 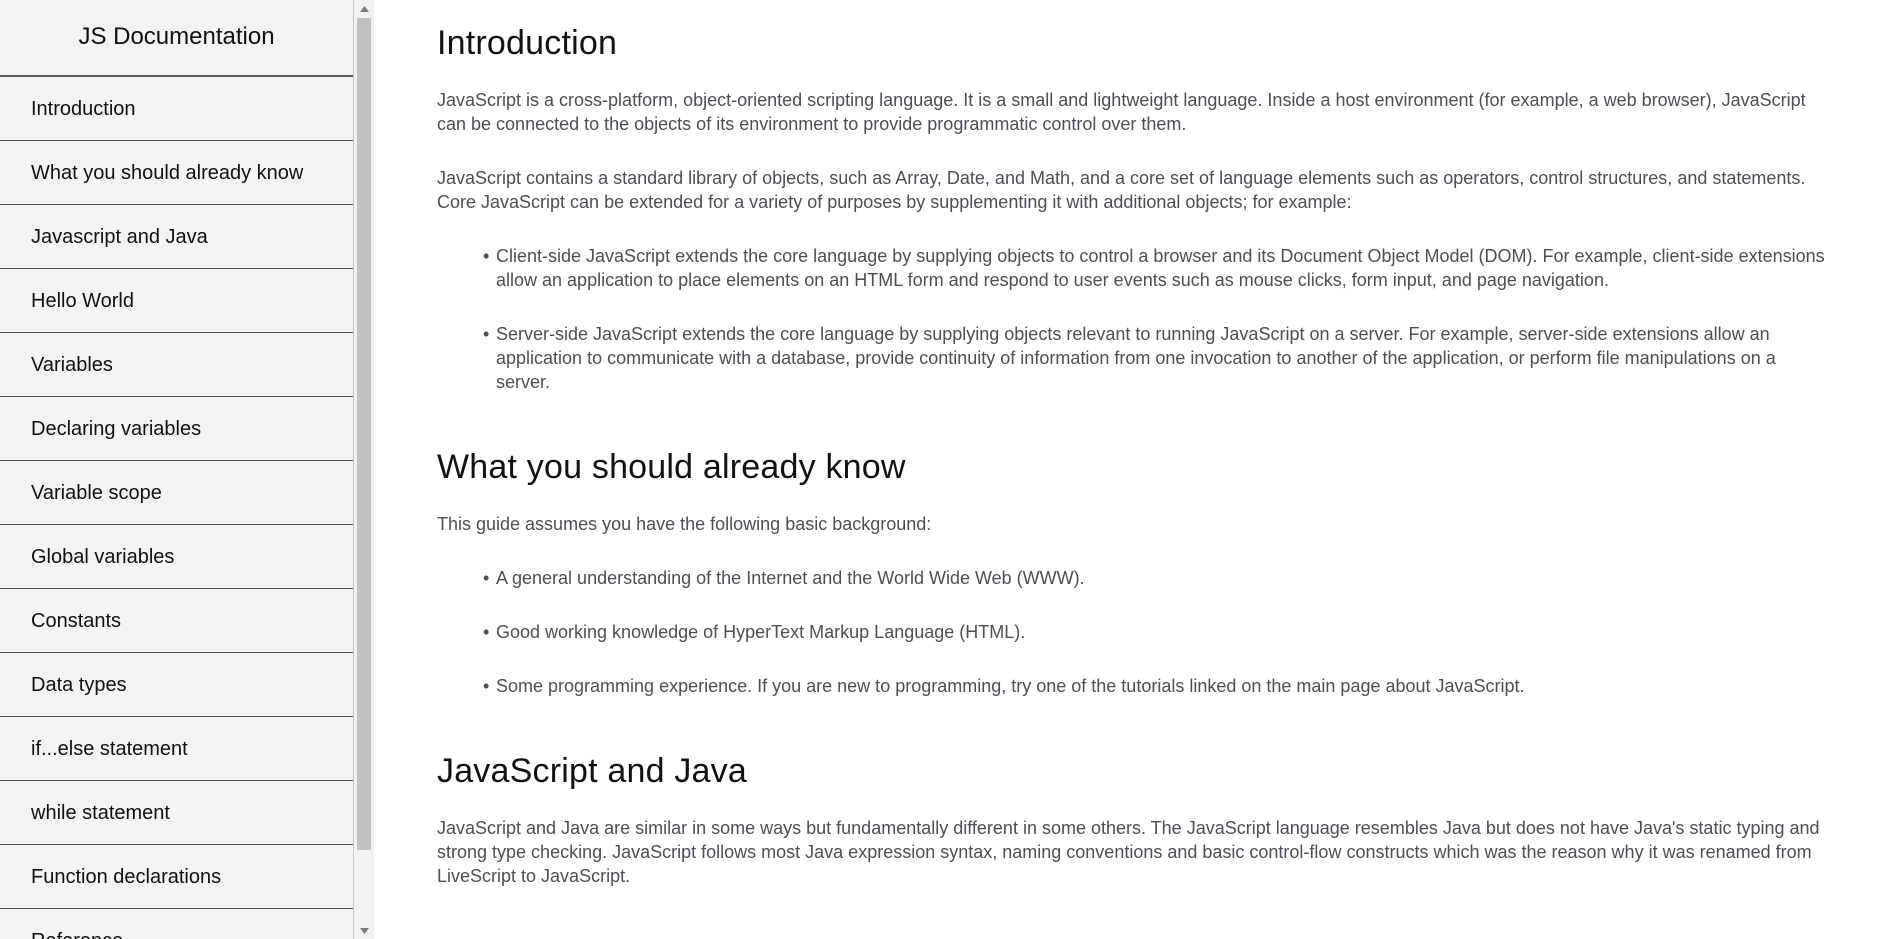 I want to click on sidebar-title: JS Documentation, so click(x=176, y=38).